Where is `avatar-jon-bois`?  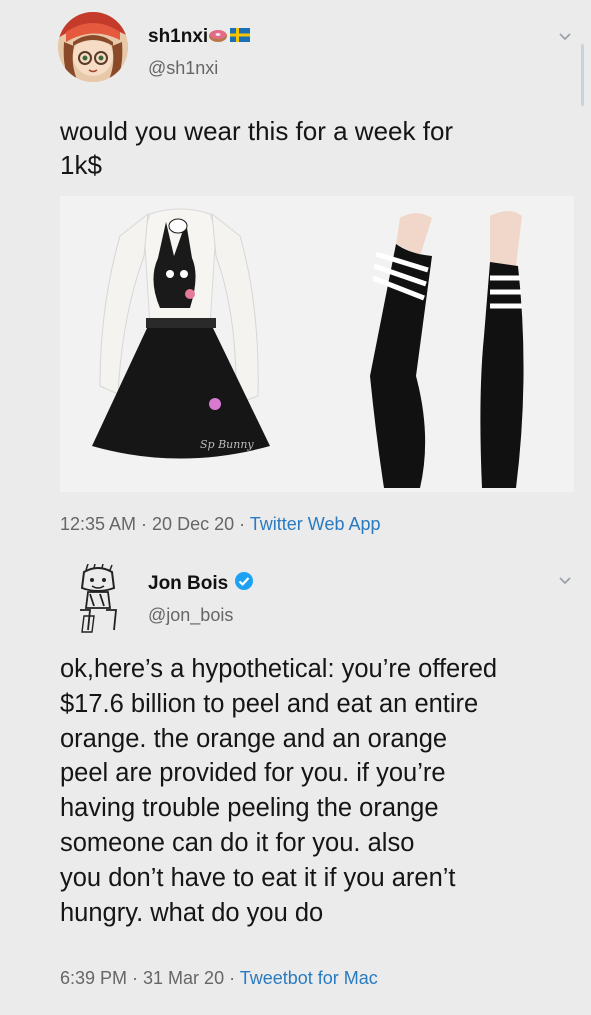 avatar-jon-bois is located at coordinates (98, 599).